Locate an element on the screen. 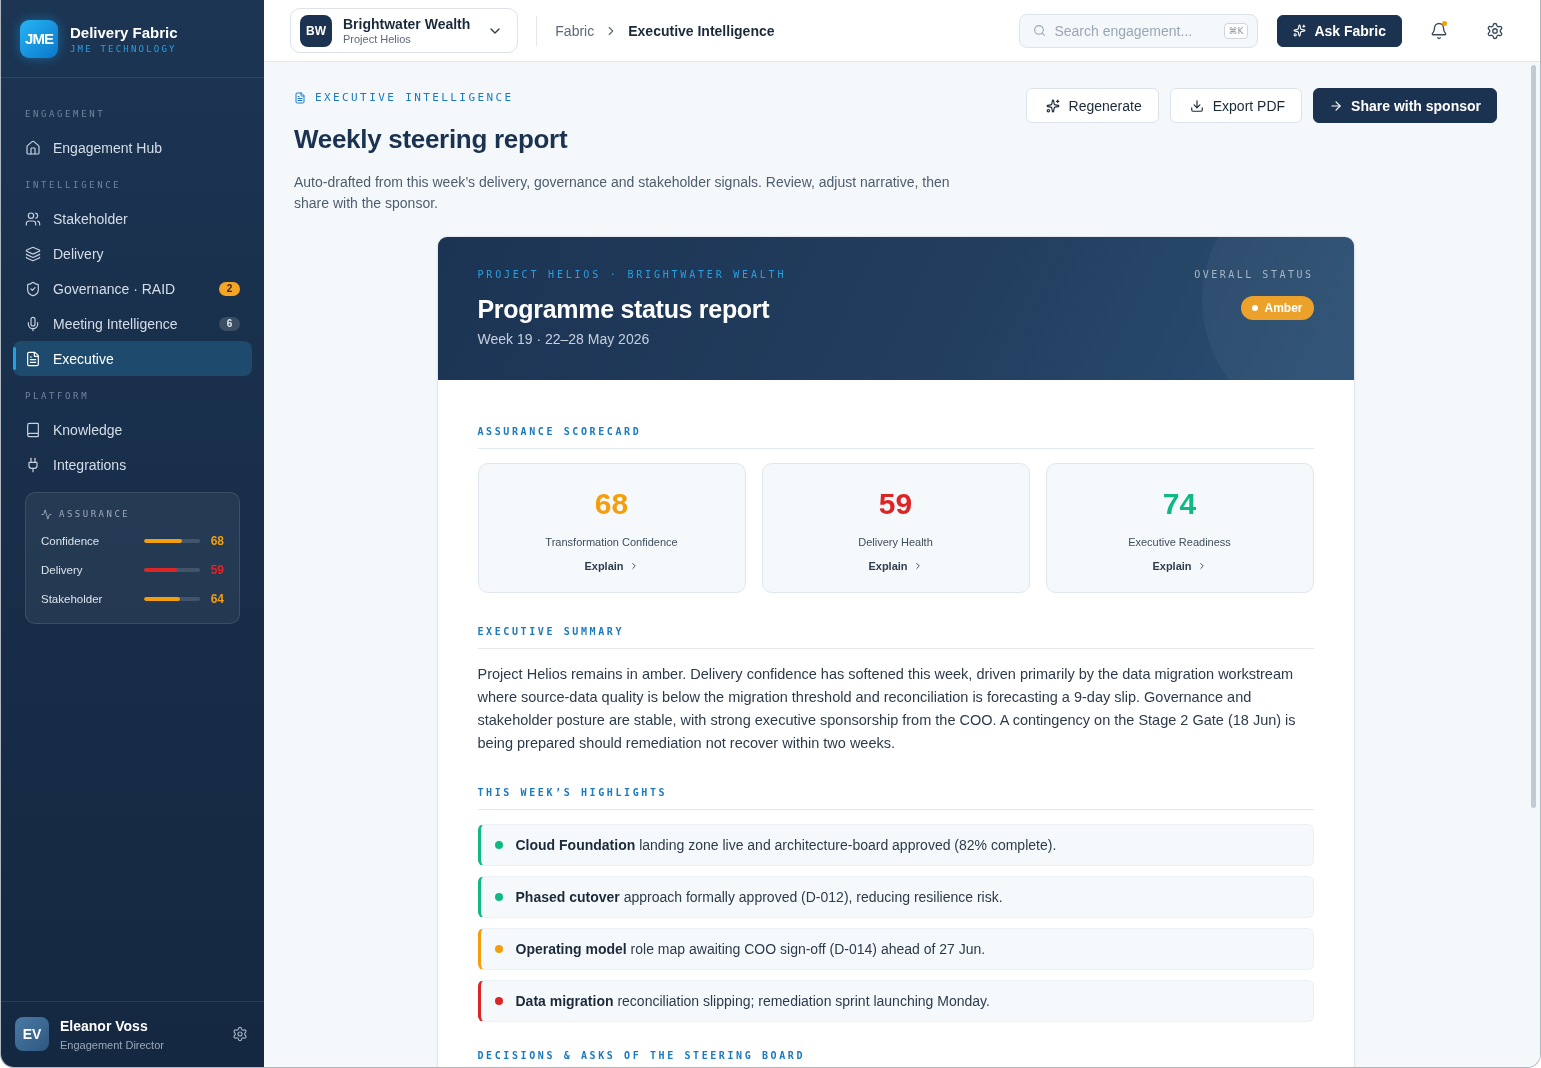 The image size is (1541, 1068). action-button: Share with sponsor is located at coordinates (1405, 105).